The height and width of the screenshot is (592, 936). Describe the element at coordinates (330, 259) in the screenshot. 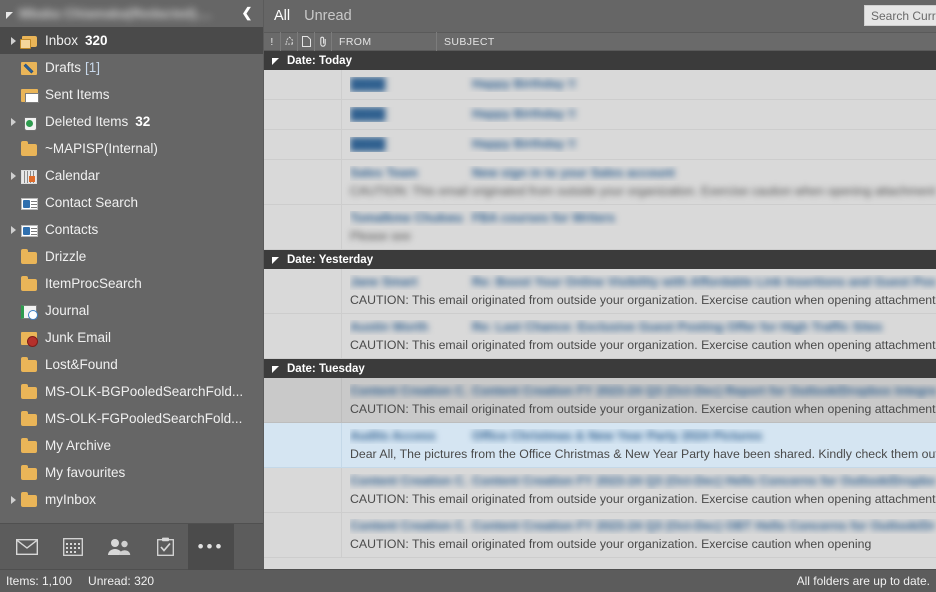

I see `group-header-label: Date: Yesterday` at that location.